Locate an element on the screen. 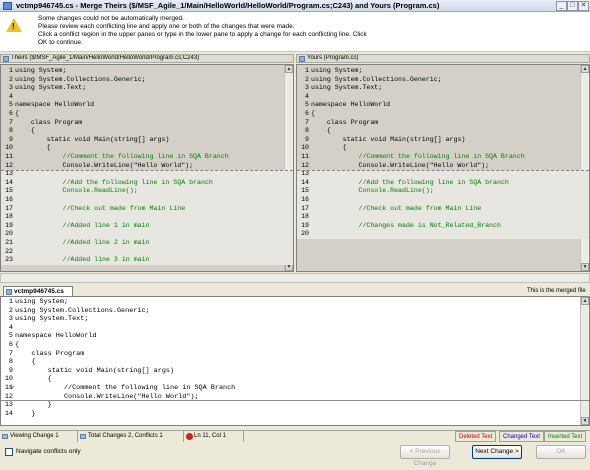  next-change-button: Next Change > is located at coordinates (497, 452).